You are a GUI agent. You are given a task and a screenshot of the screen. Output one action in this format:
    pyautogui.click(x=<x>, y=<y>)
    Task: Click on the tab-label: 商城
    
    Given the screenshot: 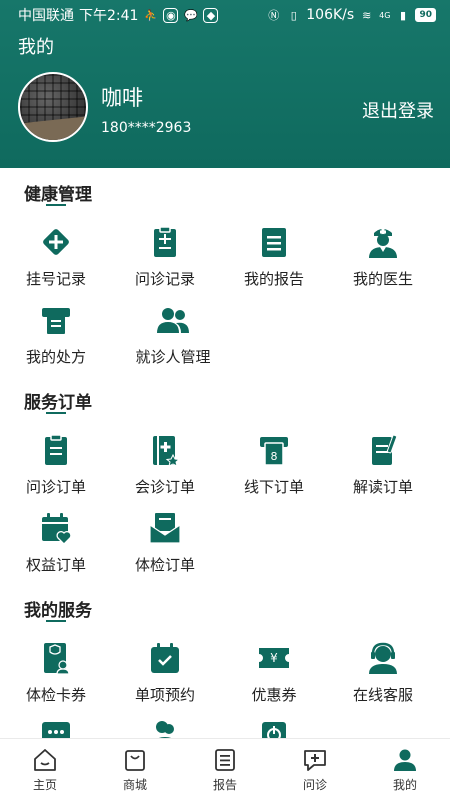 What is the action you would take?
    pyautogui.click(x=134, y=784)
    